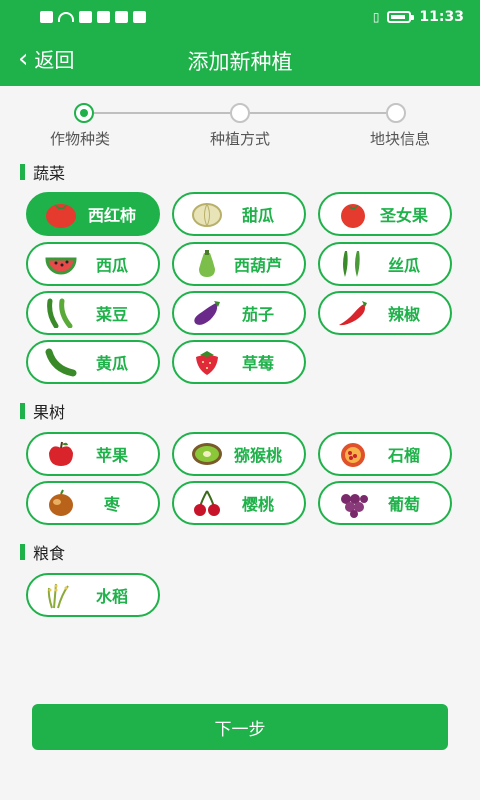 This screenshot has width=480, height=800. What do you see at coordinates (79, 139) in the screenshot?
I see `step-label-1: 作物种类` at bounding box center [79, 139].